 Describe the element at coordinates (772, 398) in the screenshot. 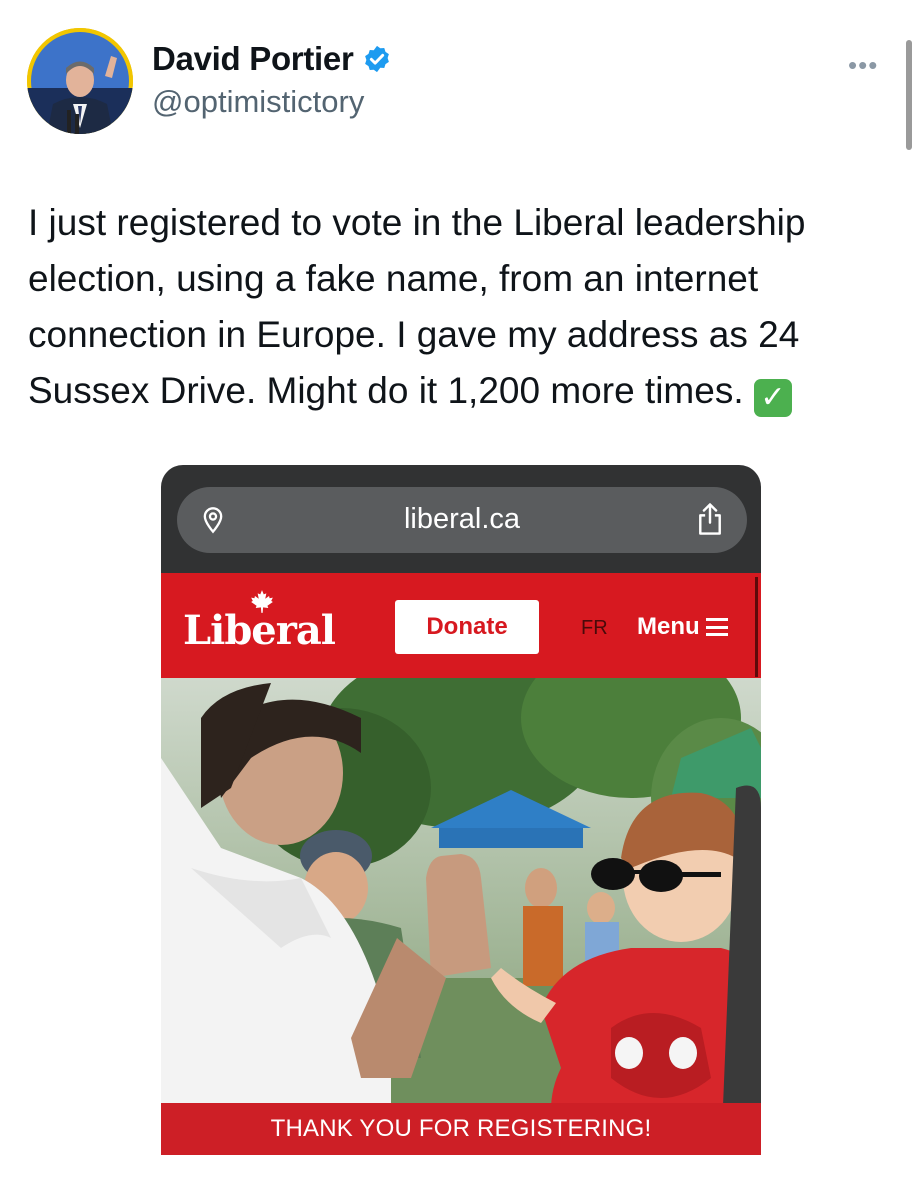

I see `check-mark-emoji-icon: ✓` at that location.